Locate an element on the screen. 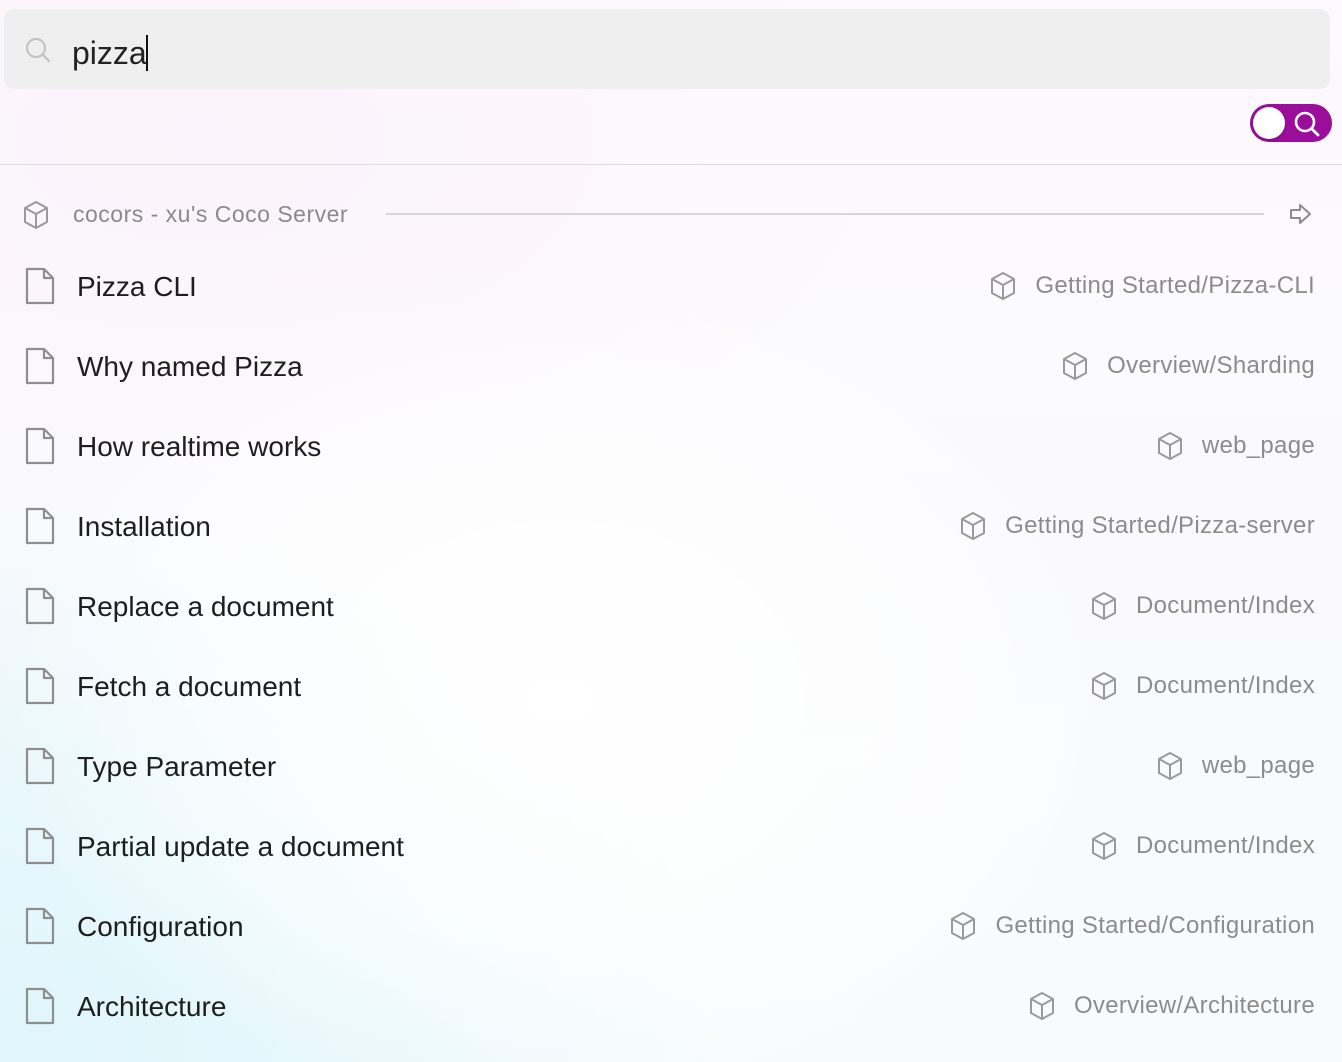  result-row: Partial update a document Document/Index is located at coordinates (671, 846).